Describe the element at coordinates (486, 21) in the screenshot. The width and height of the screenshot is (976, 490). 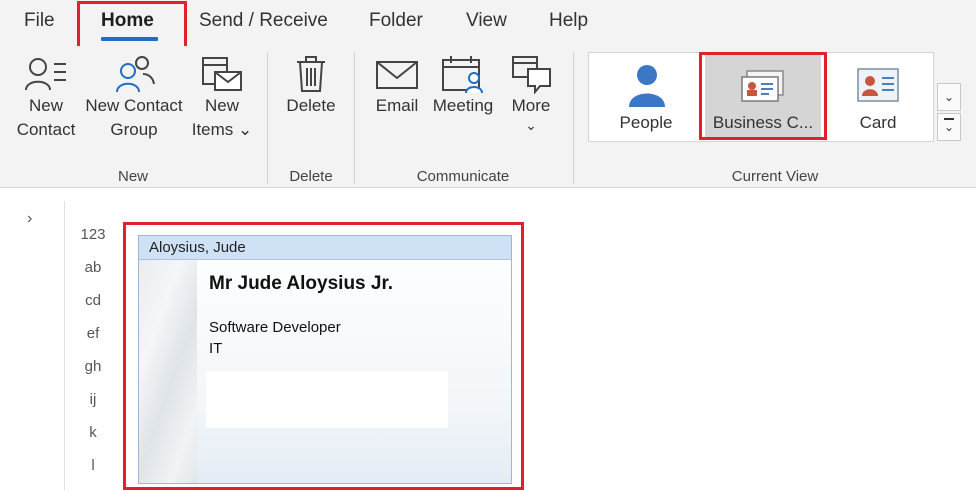
I see `tab-view: View` at that location.